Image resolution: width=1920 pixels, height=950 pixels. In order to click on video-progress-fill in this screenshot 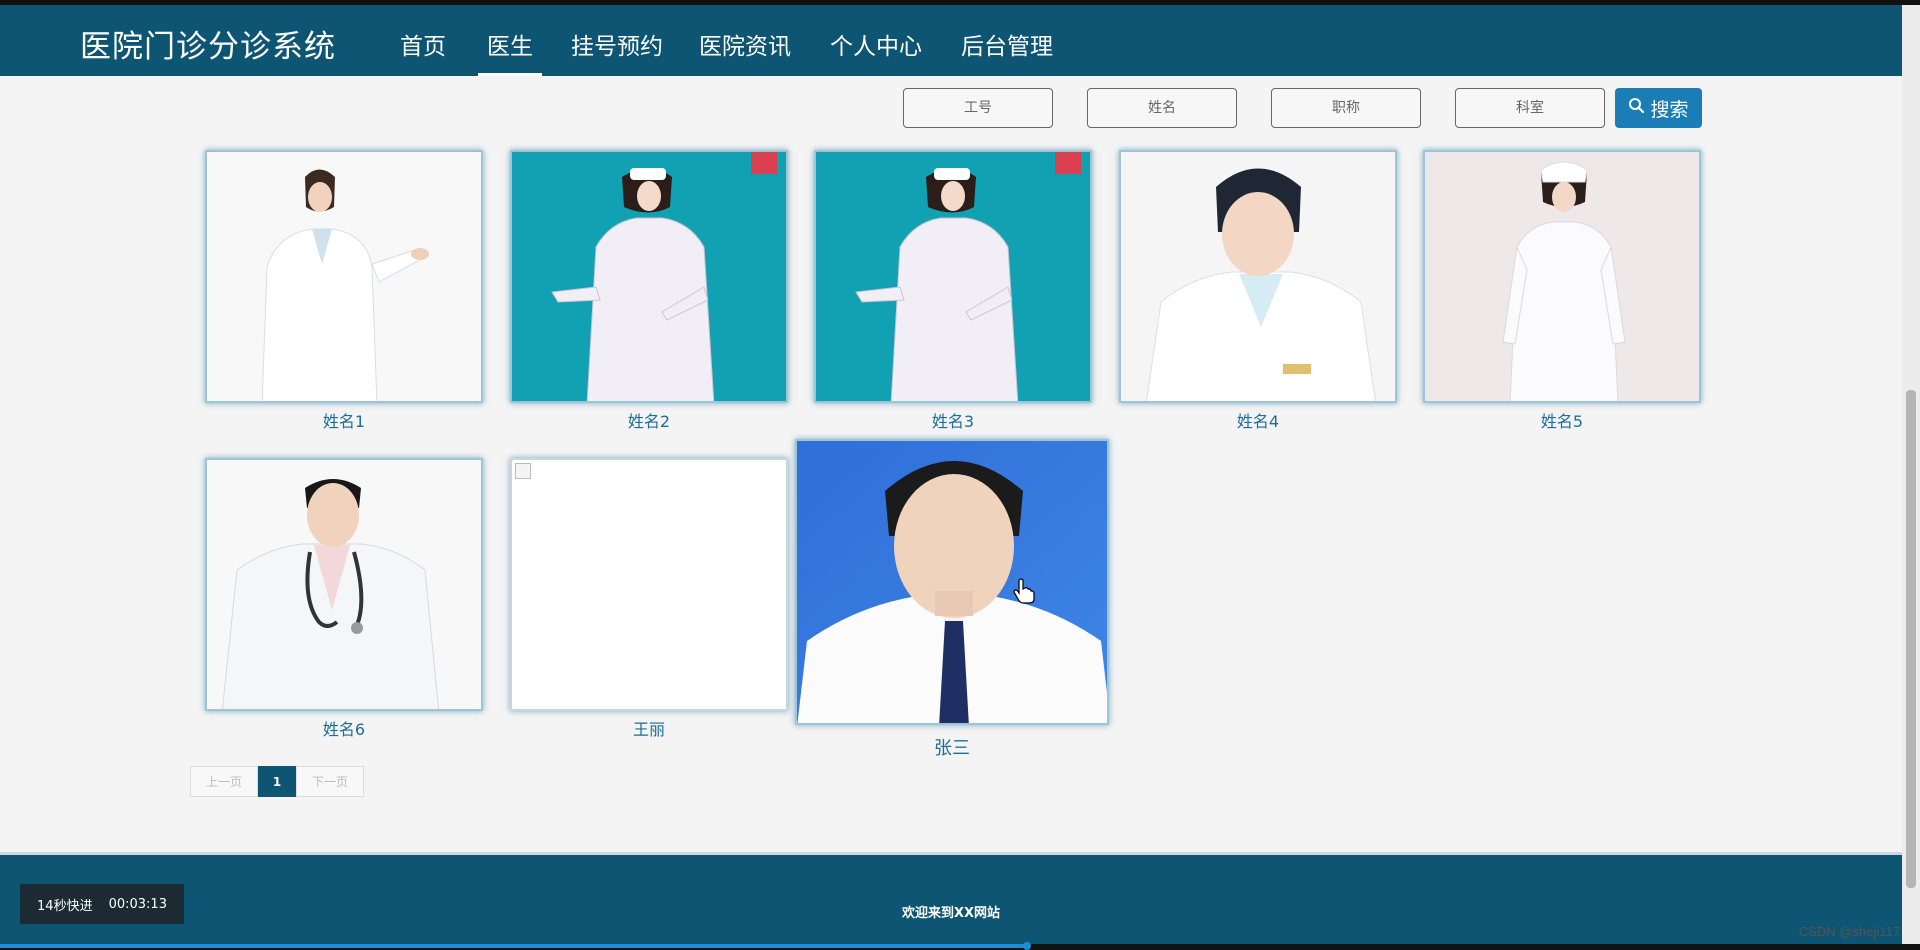, I will do `click(513, 946)`.